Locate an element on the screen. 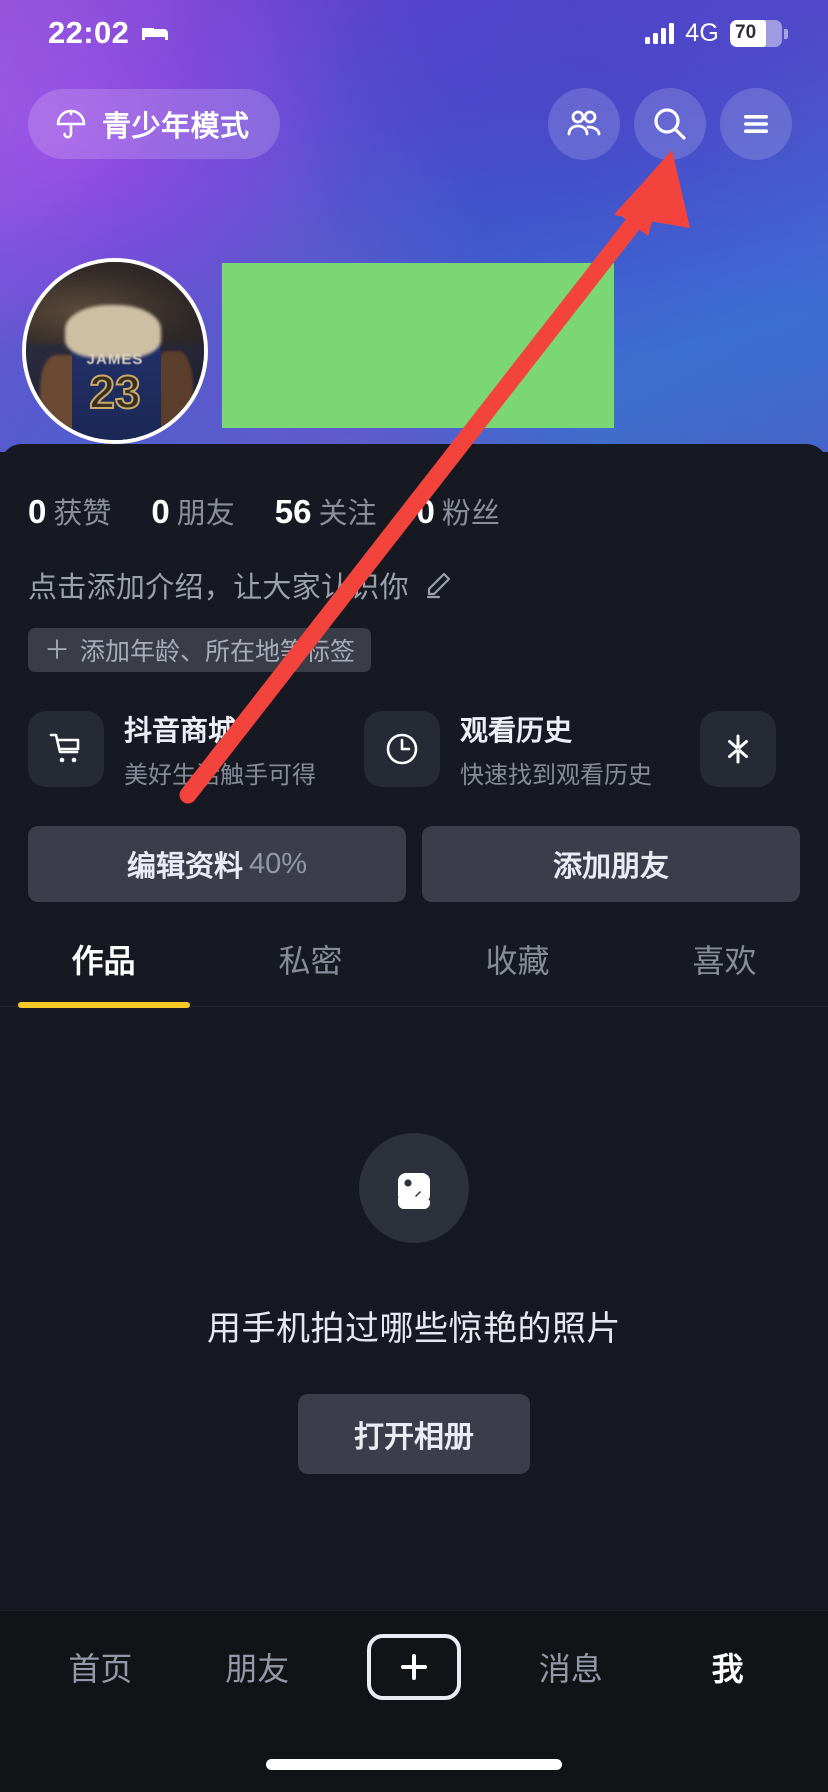 This screenshot has width=828, height=1792. bottom-nav-items: 首页 朋友 消息 我 is located at coordinates (414, 1667).